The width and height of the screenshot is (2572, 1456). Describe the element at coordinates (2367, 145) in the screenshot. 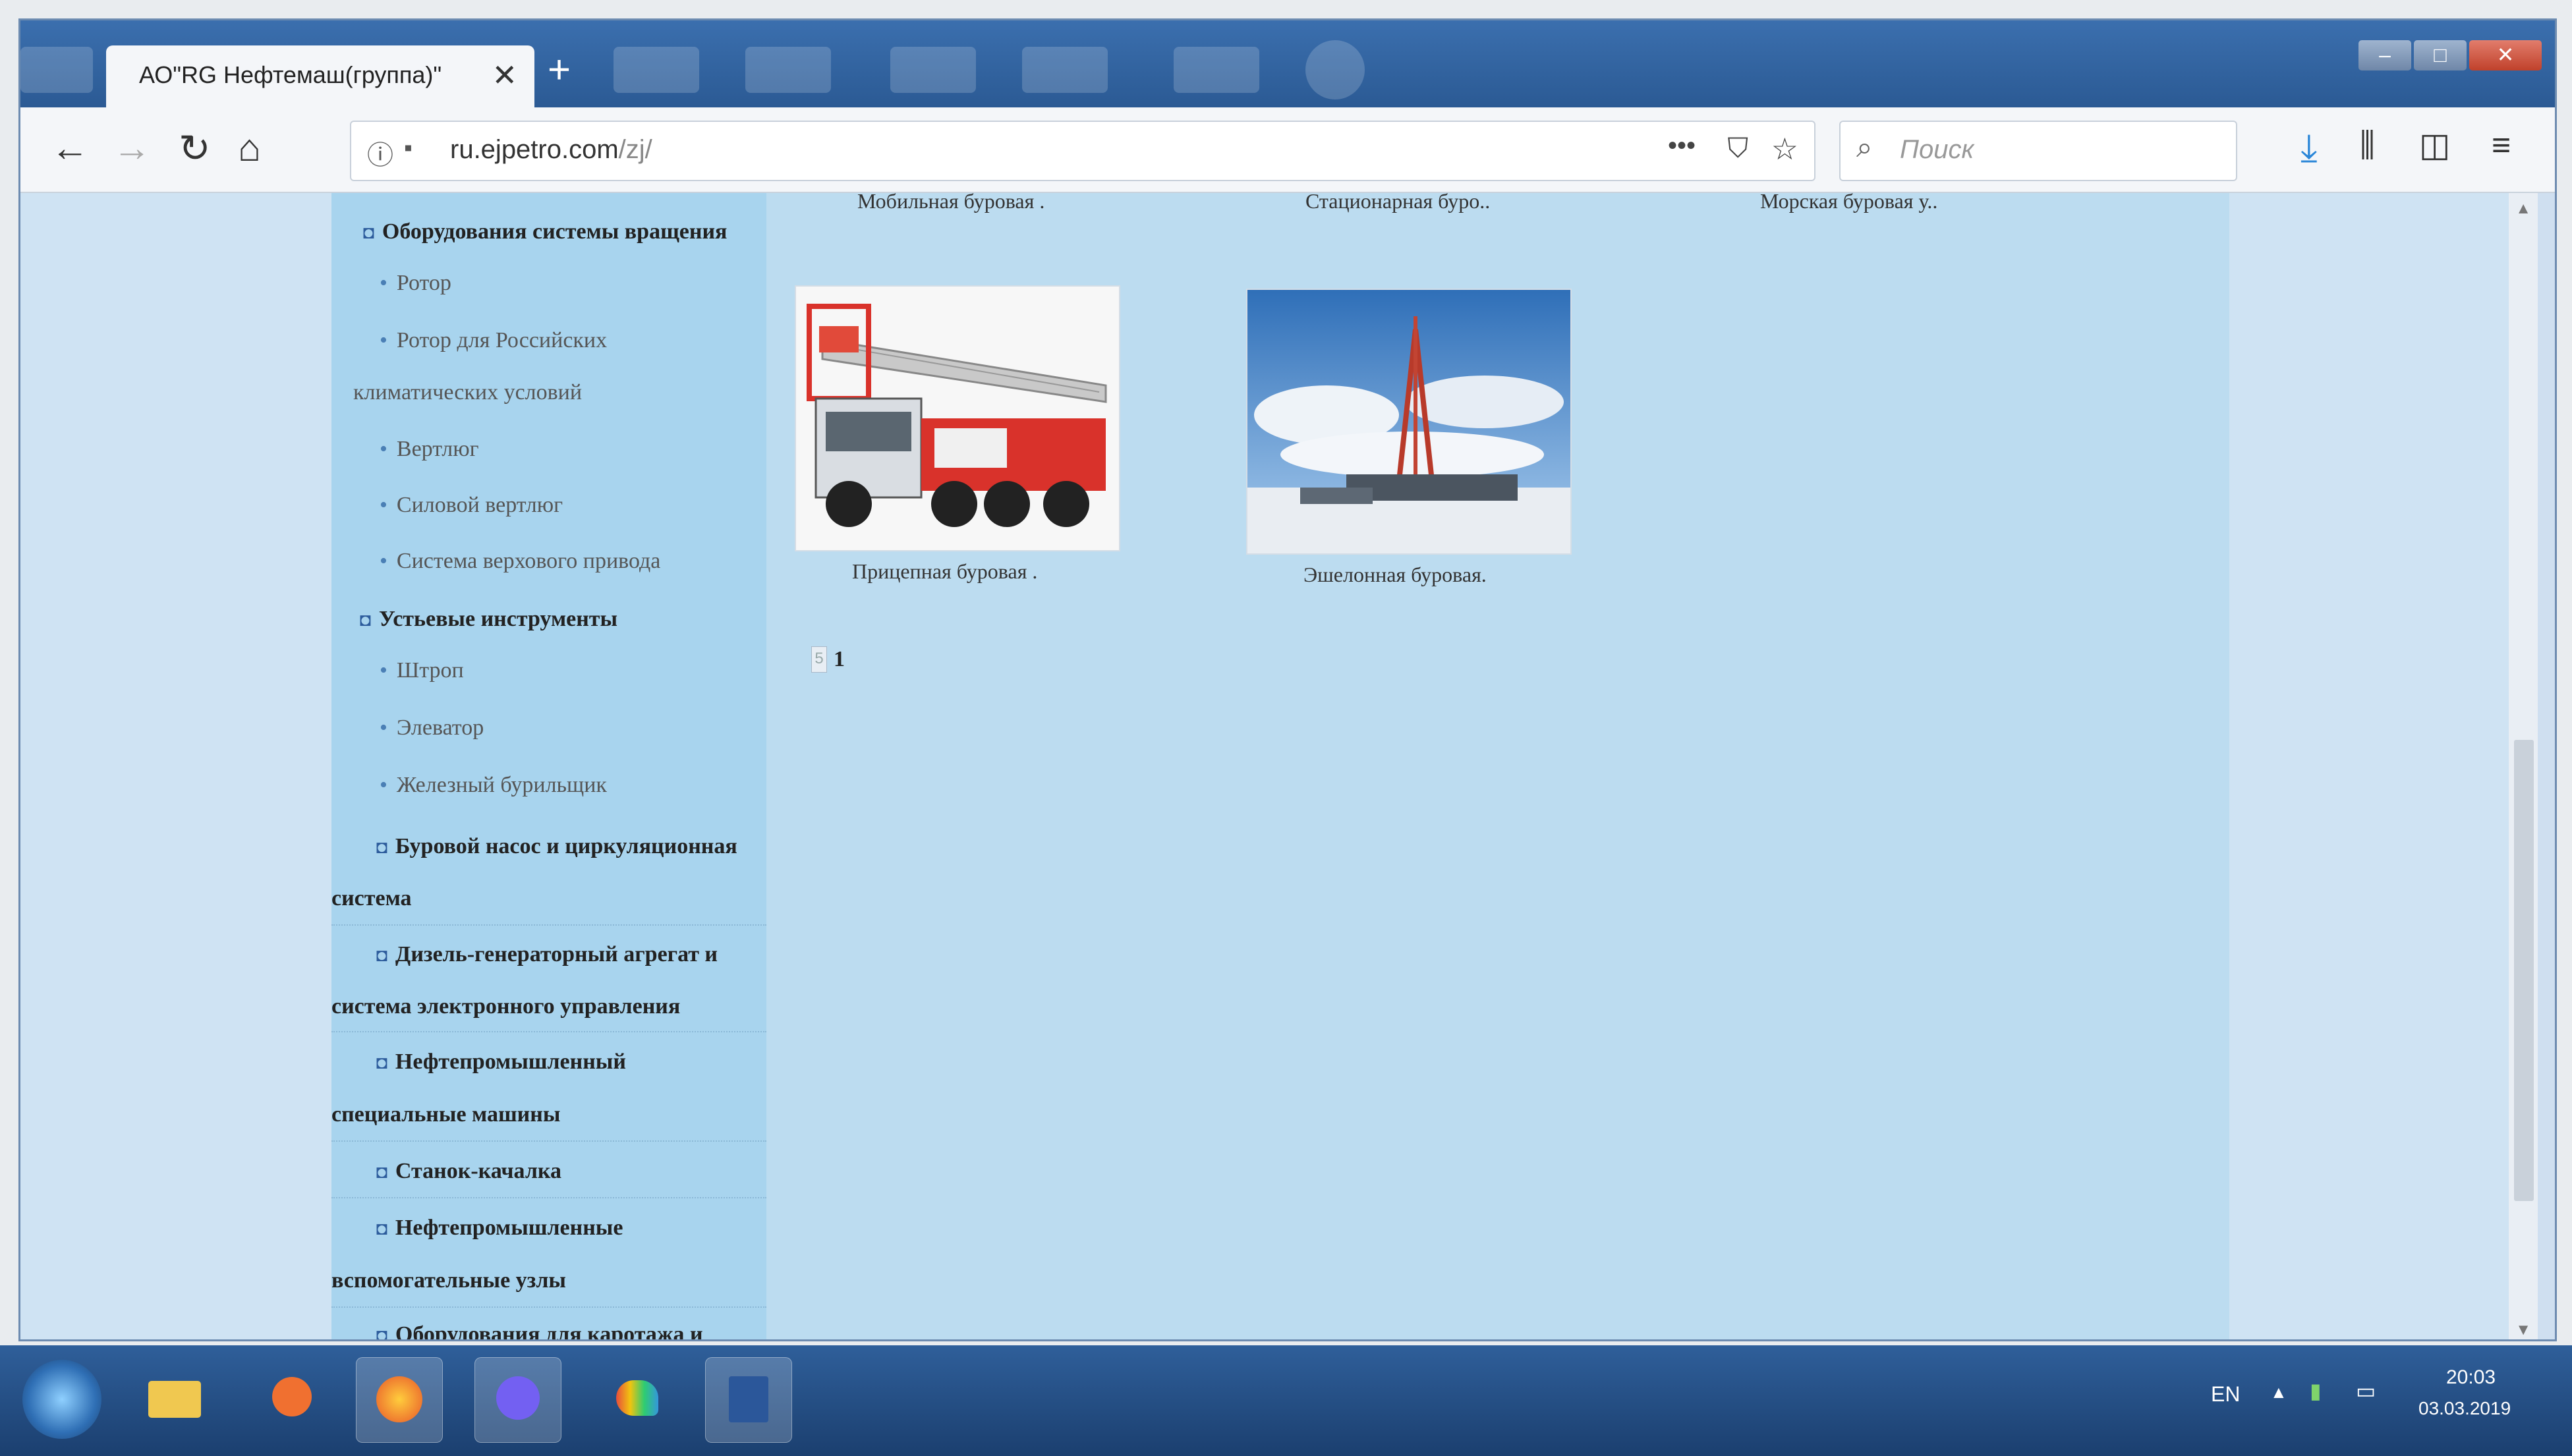

I see `library-icon: ⫼` at that location.